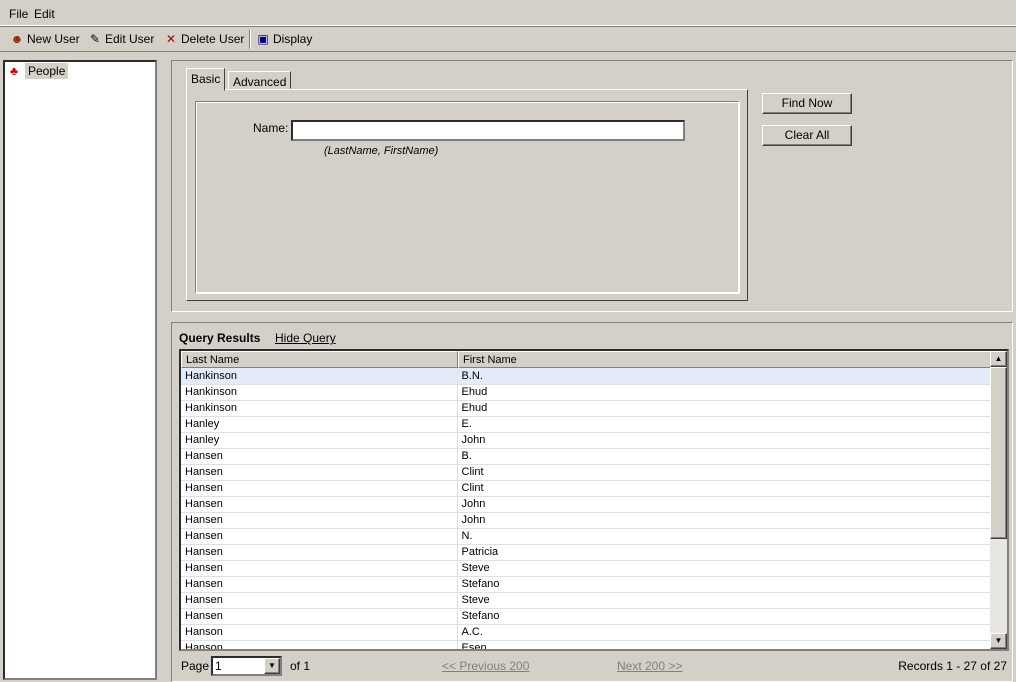 The image size is (1016, 682). What do you see at coordinates (508, 13) in the screenshot?
I see `menu-bar: File Edit` at bounding box center [508, 13].